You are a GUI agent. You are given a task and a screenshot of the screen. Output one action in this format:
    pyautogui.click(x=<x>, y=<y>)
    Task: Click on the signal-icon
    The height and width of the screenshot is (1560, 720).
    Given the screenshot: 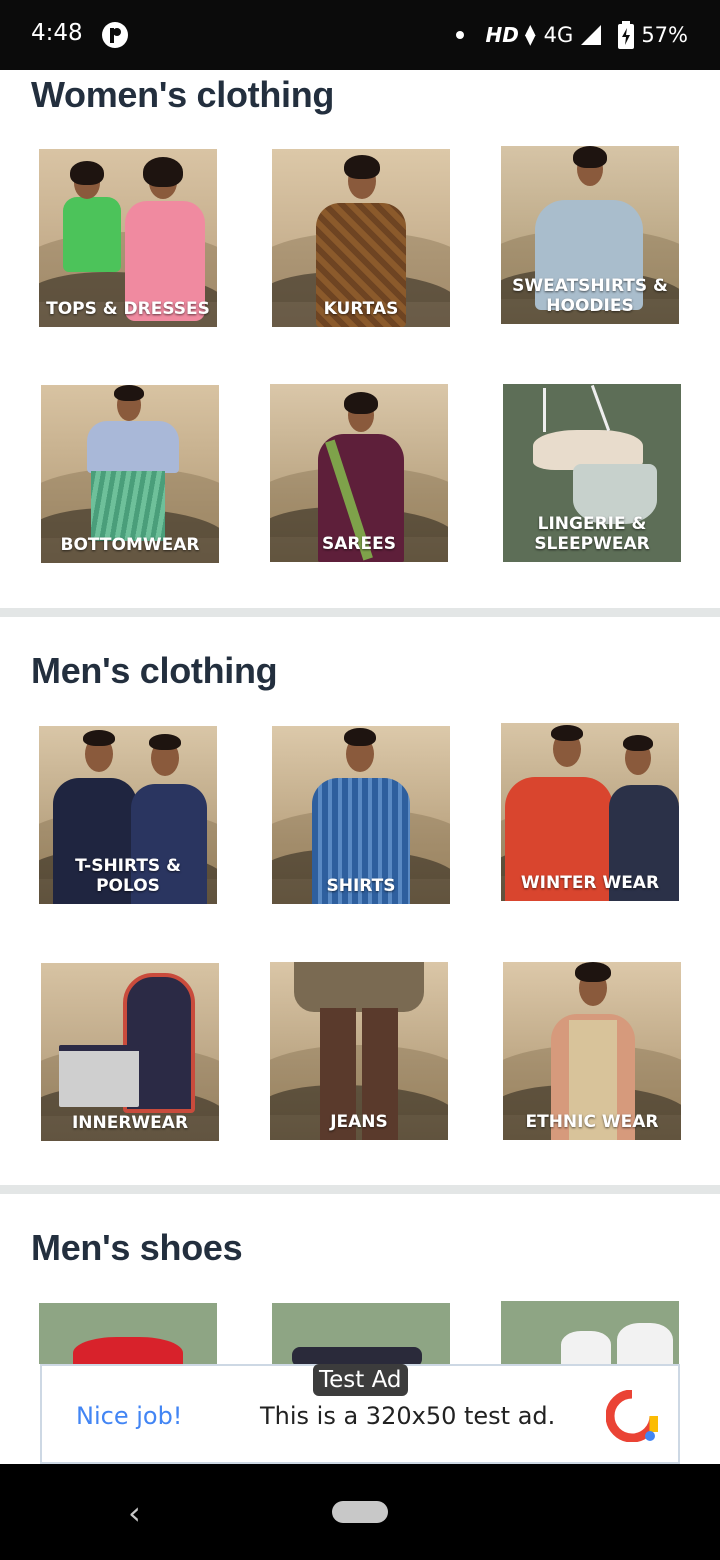 What is the action you would take?
    pyautogui.click(x=591, y=35)
    